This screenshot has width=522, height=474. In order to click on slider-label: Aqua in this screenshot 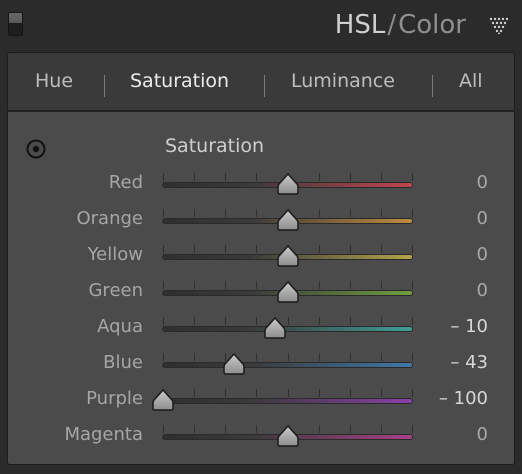, I will do `click(120, 326)`.